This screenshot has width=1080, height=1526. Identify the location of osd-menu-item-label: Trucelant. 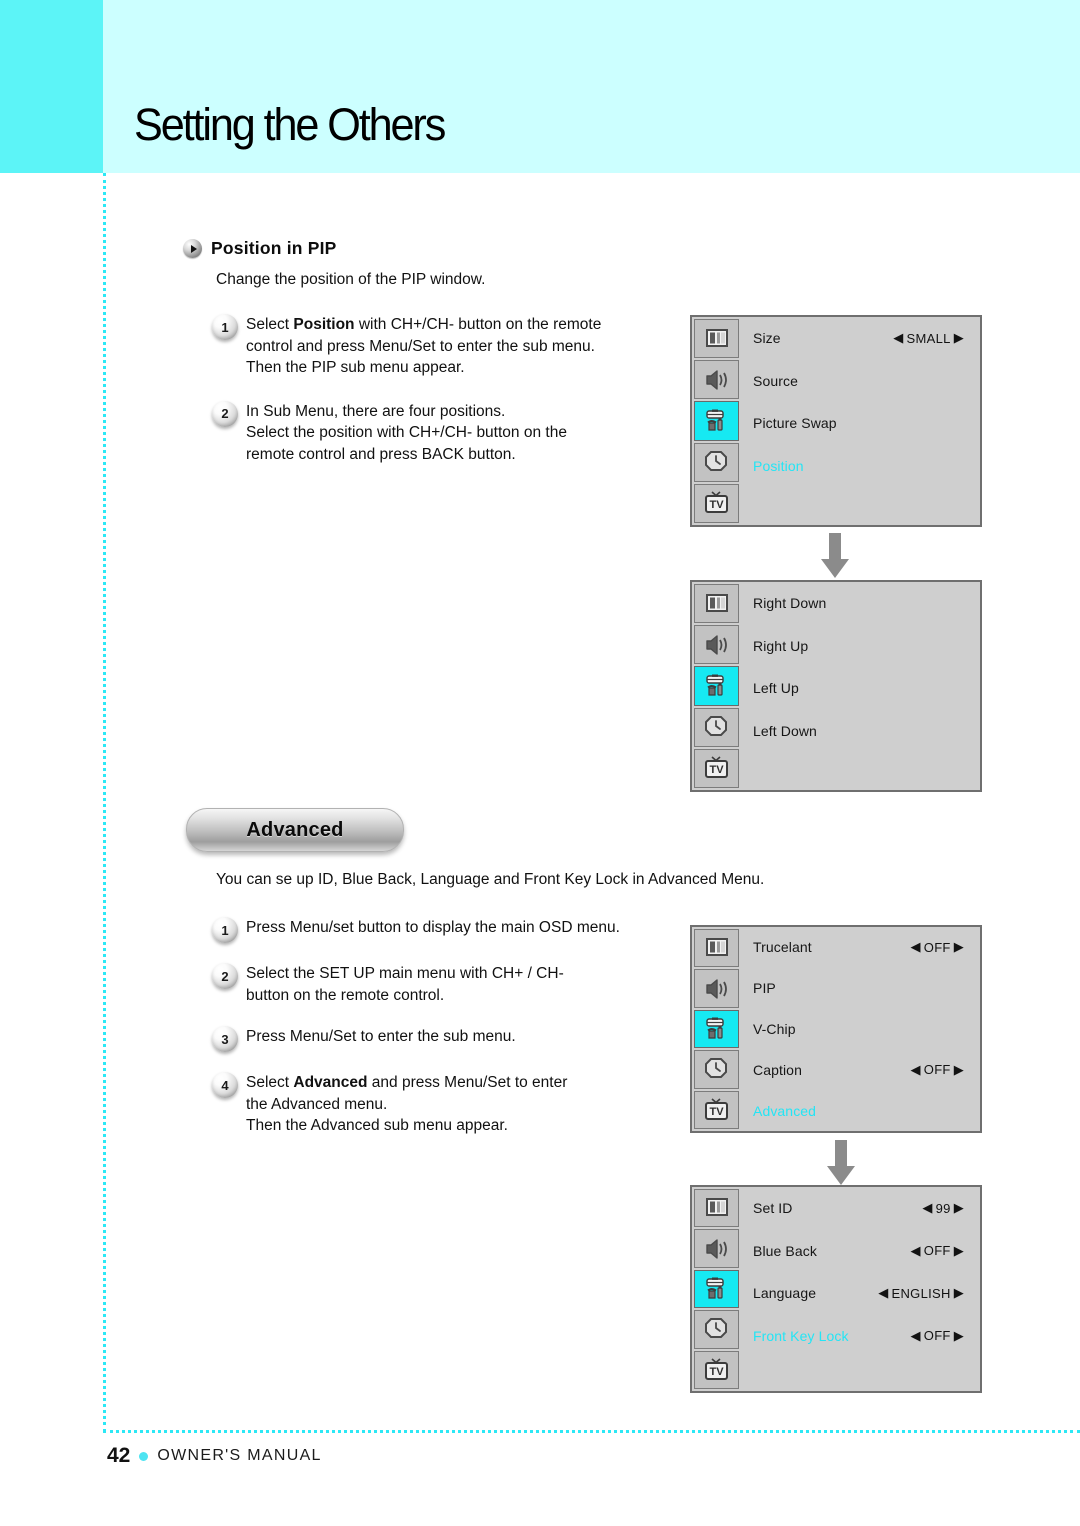
(782, 947).